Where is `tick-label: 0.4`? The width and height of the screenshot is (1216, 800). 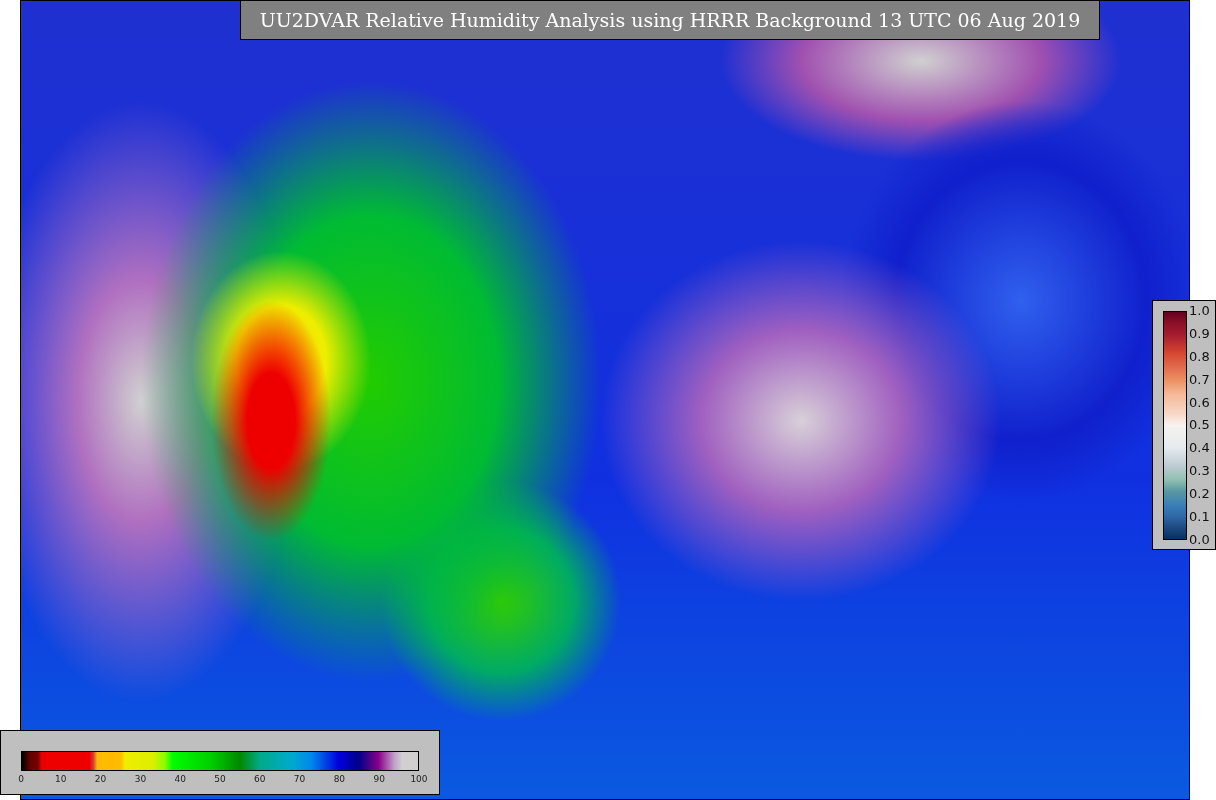 tick-label: 0.4 is located at coordinates (1199, 448).